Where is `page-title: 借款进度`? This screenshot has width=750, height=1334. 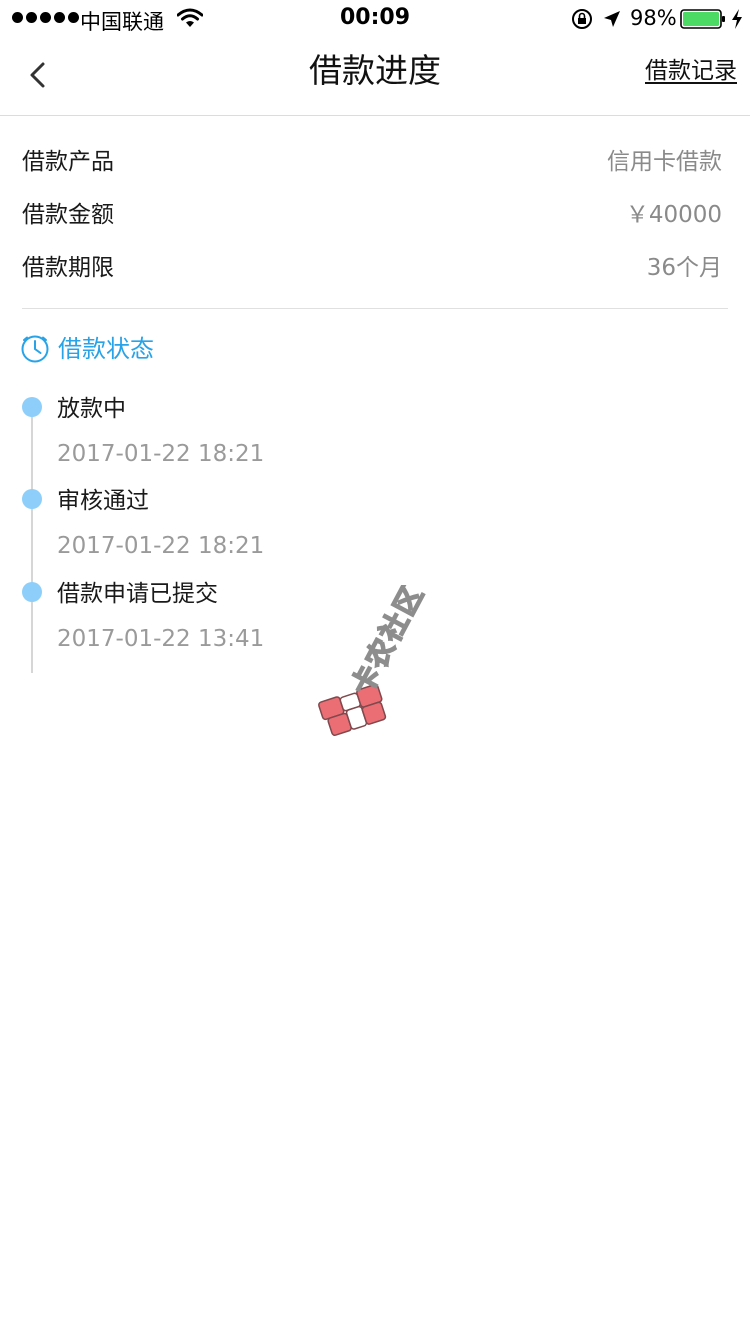 page-title: 借款进度 is located at coordinates (375, 70).